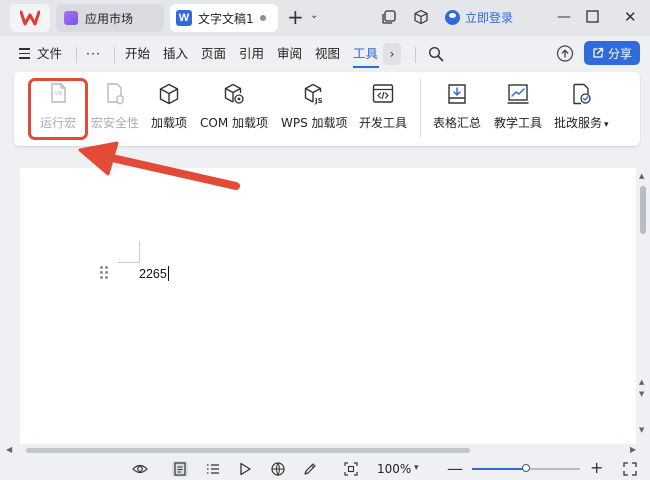 This screenshot has height=480, width=650. What do you see at coordinates (93, 54) in the screenshot?
I see `more-menu-button: ···` at bounding box center [93, 54].